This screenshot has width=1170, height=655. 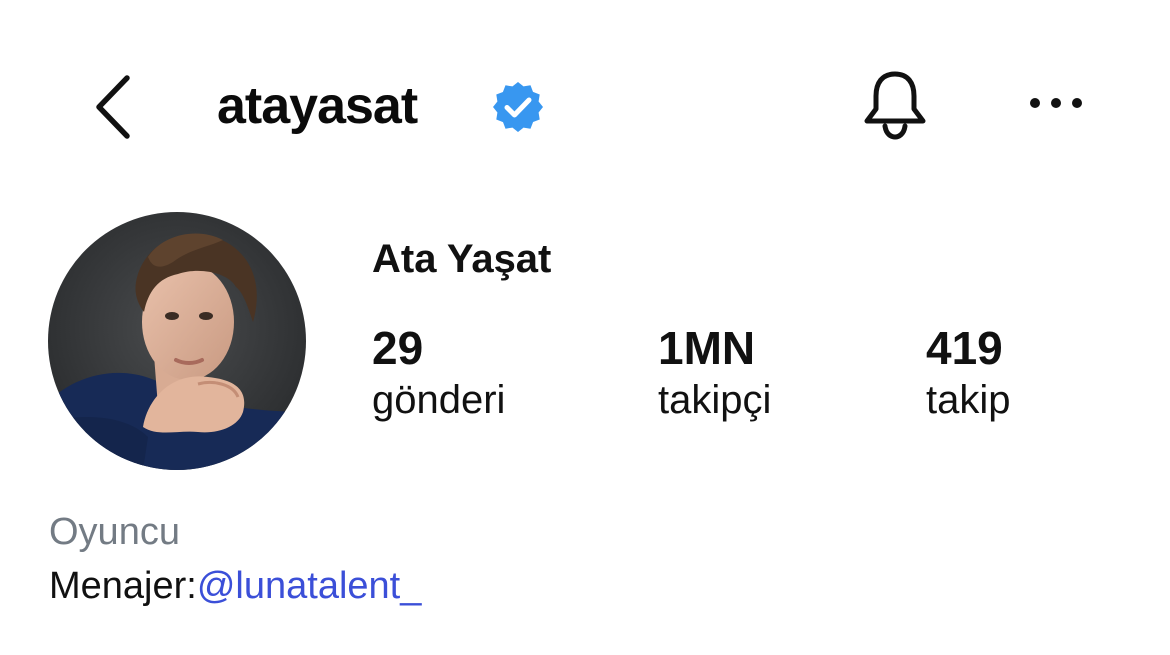 I want to click on posts-count-value: 29, so click(x=398, y=348).